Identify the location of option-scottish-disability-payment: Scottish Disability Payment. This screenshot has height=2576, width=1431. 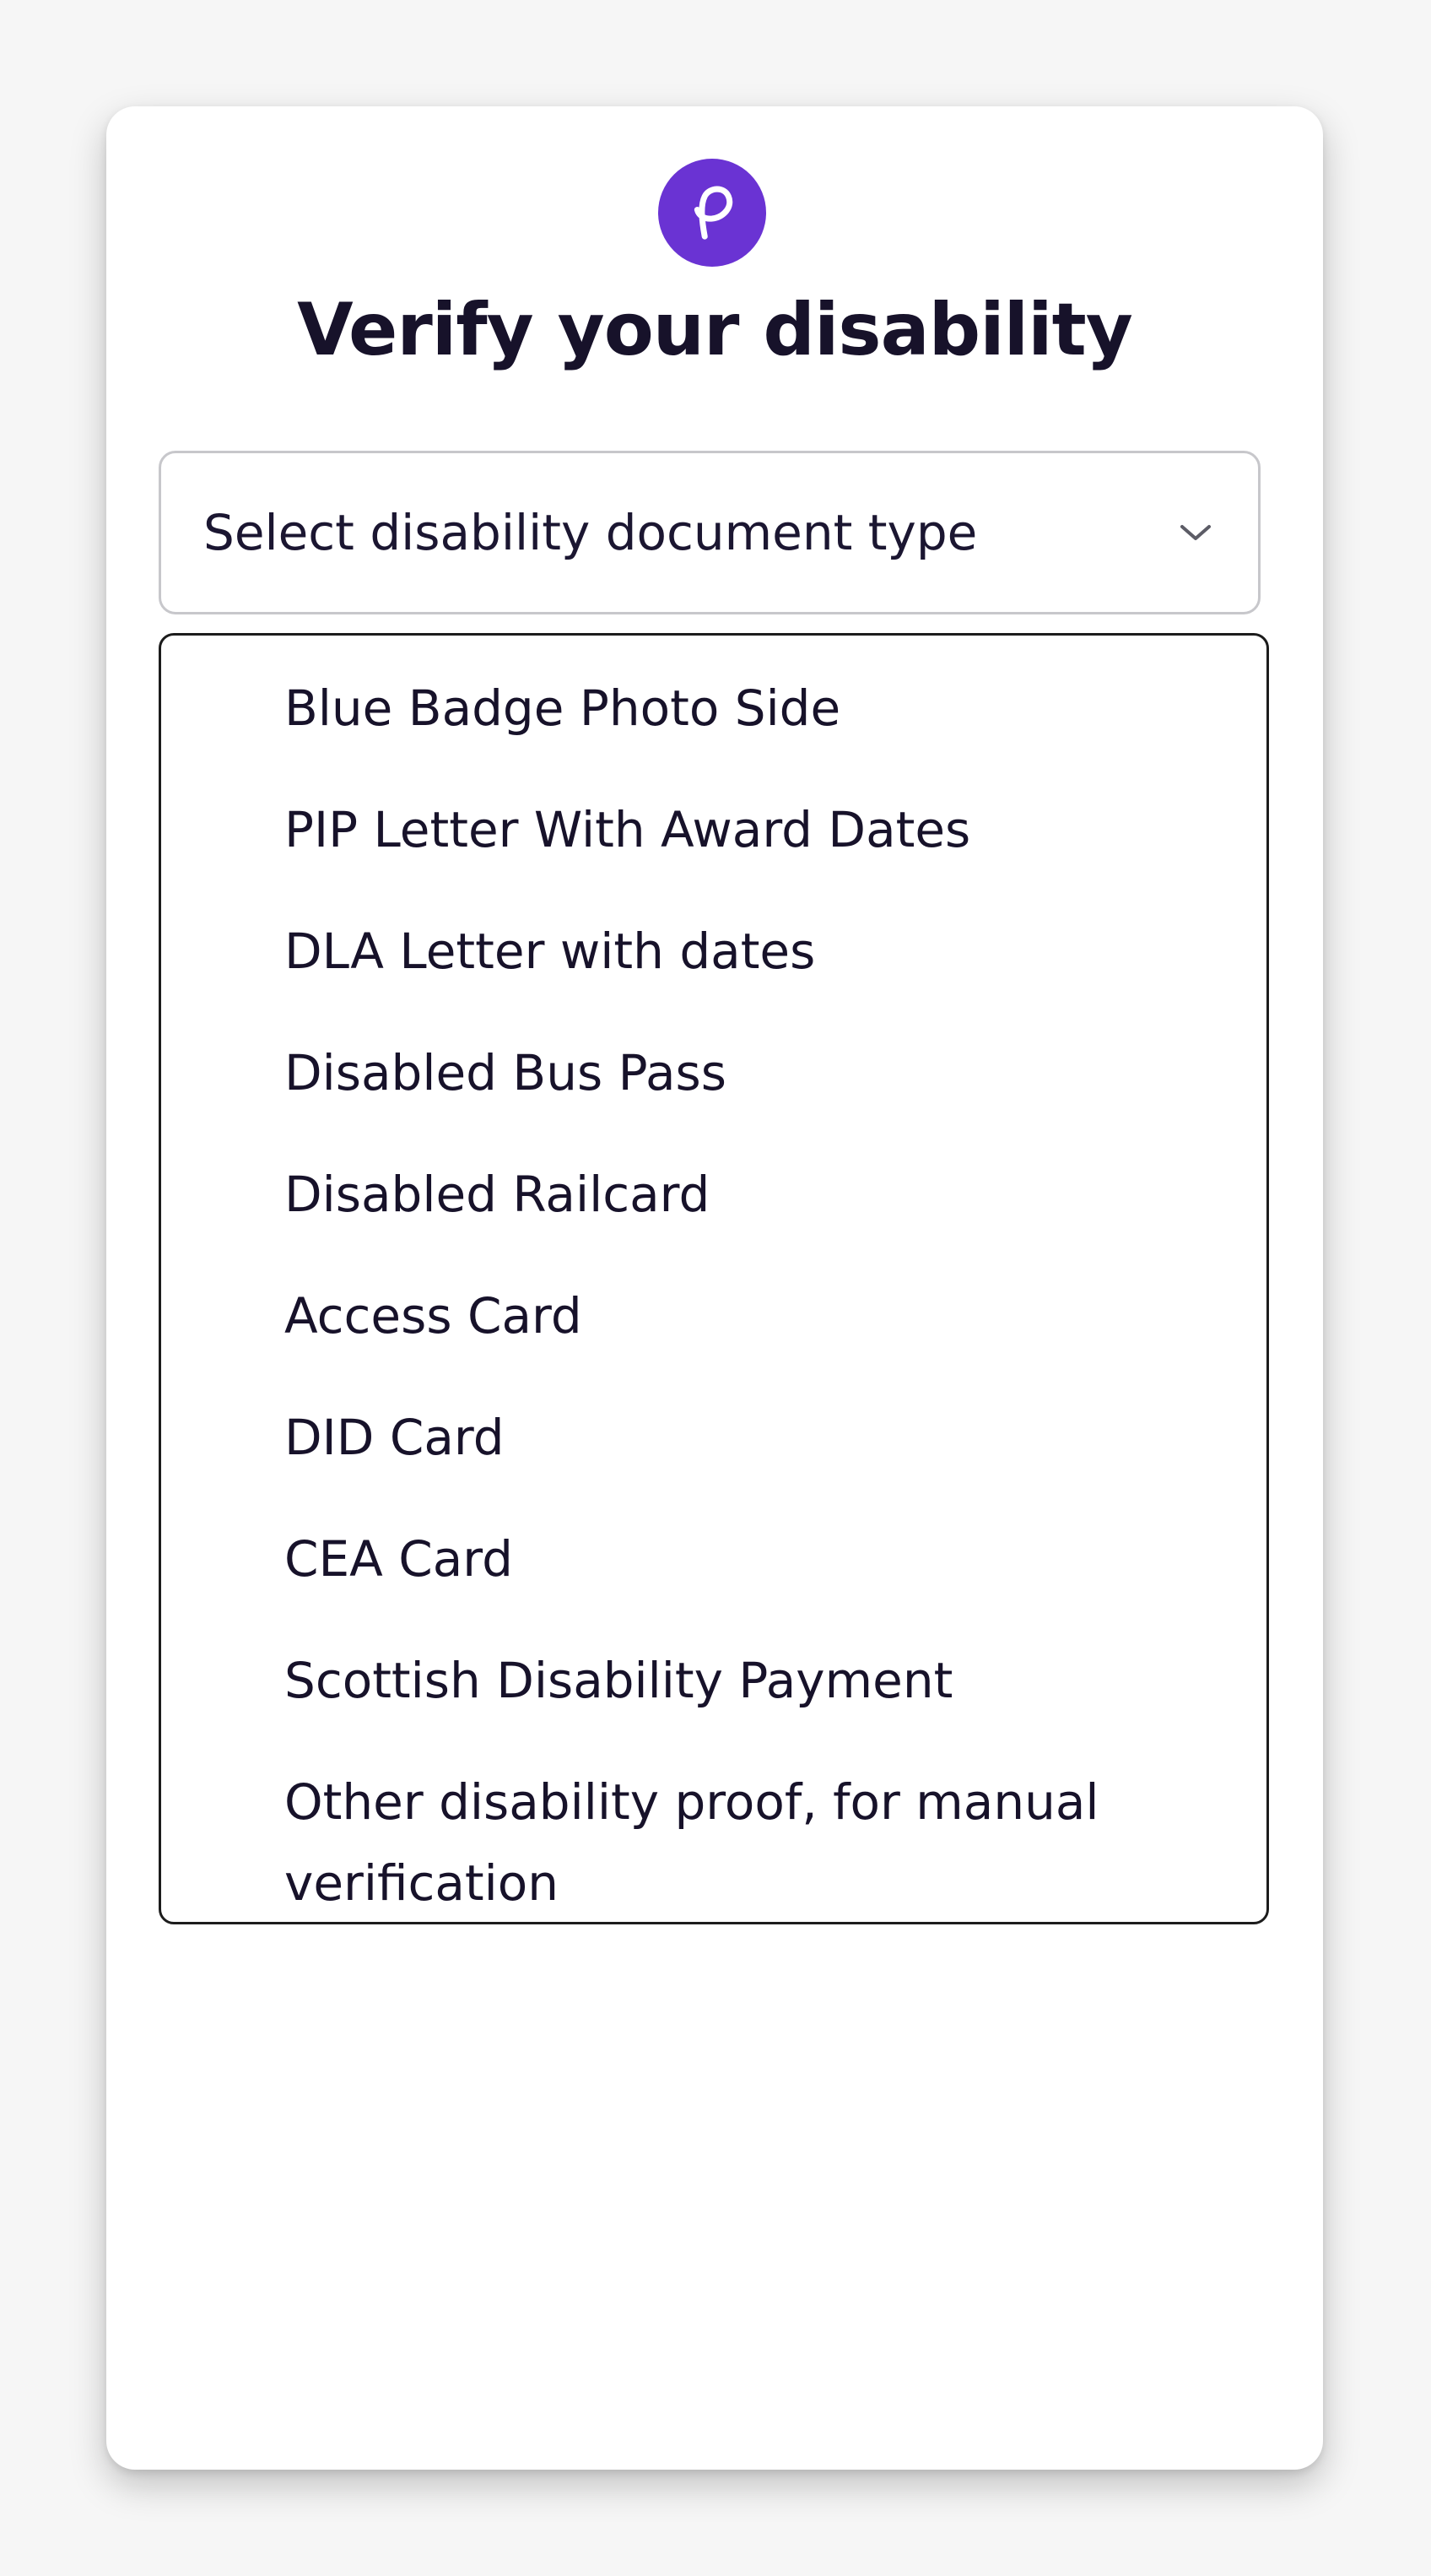
(713, 1701).